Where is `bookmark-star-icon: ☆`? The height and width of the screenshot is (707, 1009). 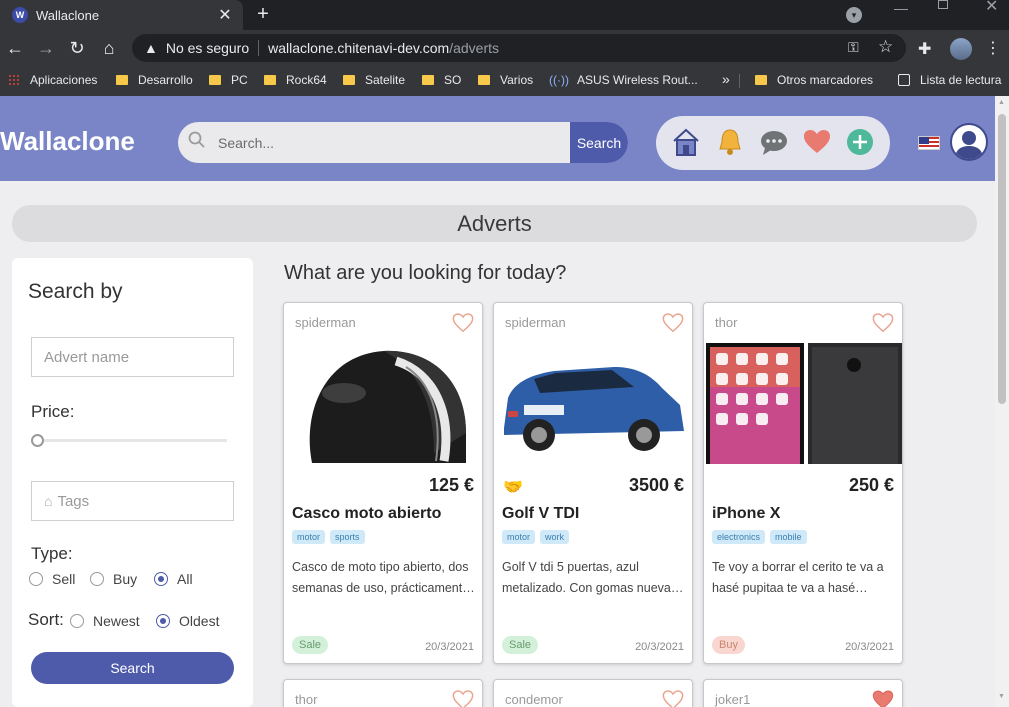
bookmark-star-icon: ☆ is located at coordinates (885, 47).